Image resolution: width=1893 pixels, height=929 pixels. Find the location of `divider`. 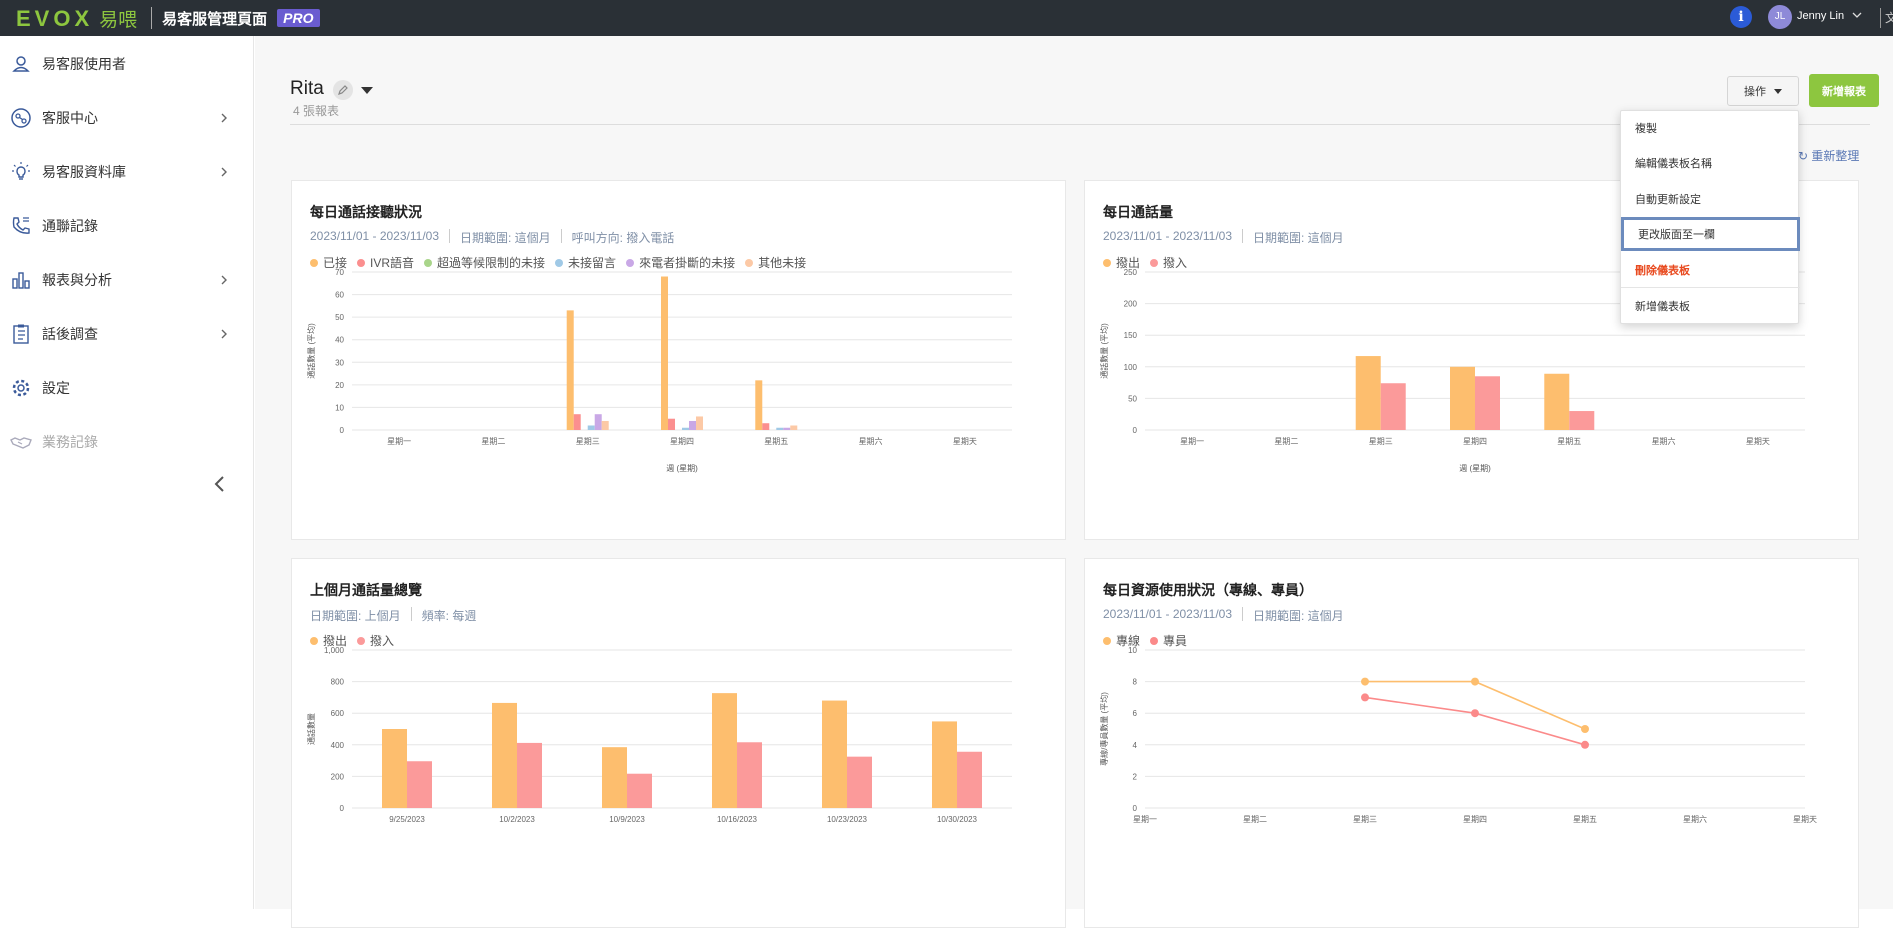

divider is located at coordinates (1880, 18).